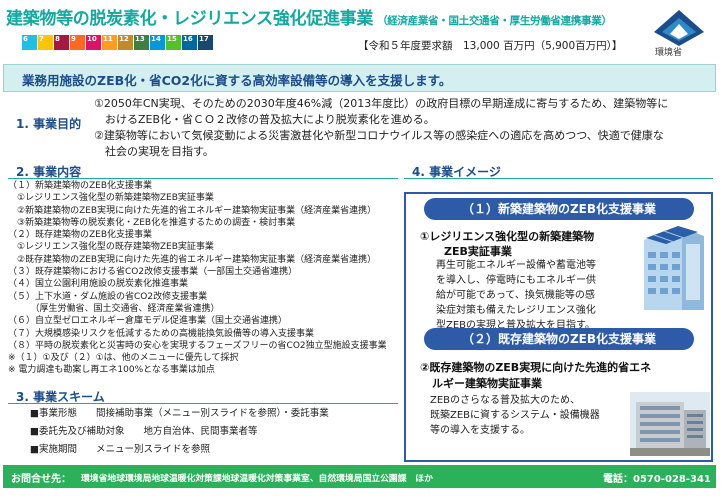 This screenshot has height=496, width=721. I want to click on item1-line: を導入し、停電時にもエネルギー供, so click(516, 280).